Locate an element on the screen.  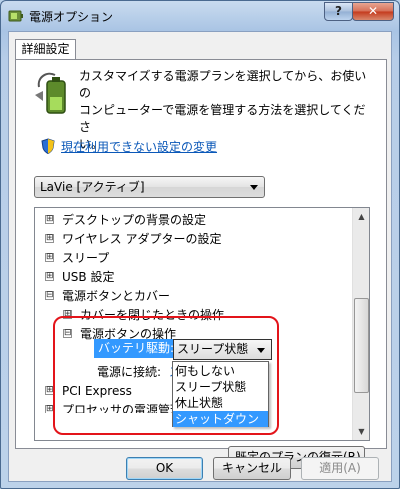
tree-item-label: ワイヤレス アダプターの設定 is located at coordinates (142, 239).